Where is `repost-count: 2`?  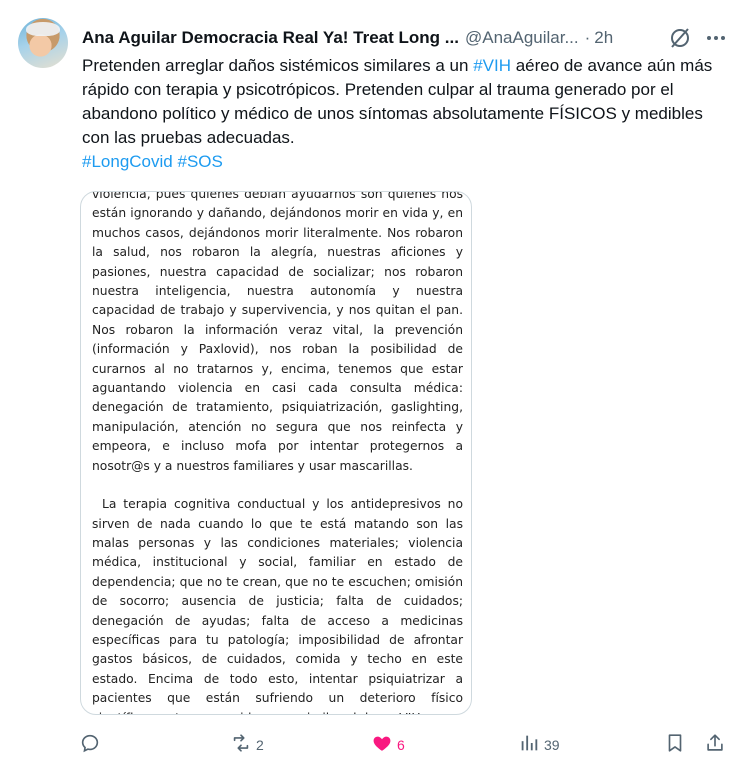
repost-count: 2 is located at coordinates (260, 745).